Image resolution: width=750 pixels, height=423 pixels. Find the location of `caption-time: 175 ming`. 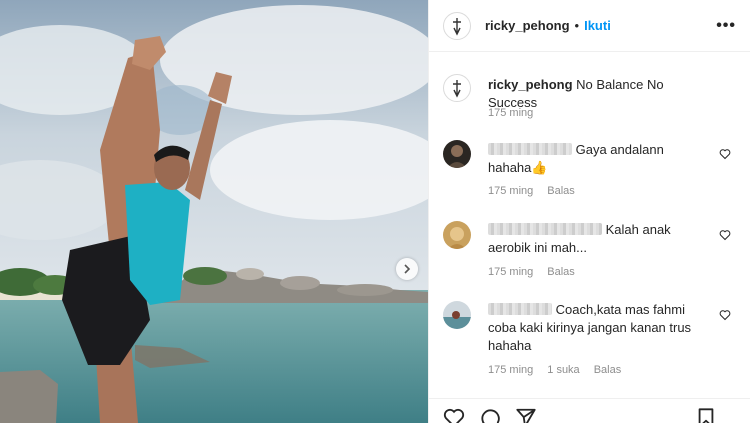

caption-time: 175 ming is located at coordinates (510, 113).